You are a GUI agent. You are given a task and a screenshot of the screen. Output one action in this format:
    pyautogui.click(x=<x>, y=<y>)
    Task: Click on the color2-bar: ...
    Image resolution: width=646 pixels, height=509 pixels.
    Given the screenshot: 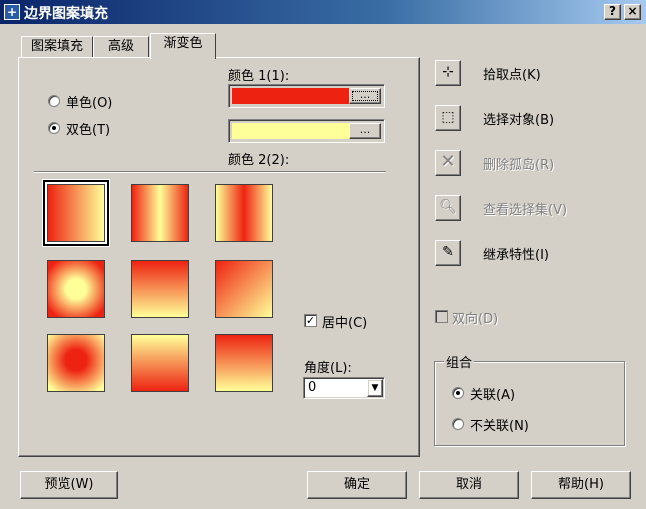 What is the action you would take?
    pyautogui.click(x=306, y=131)
    